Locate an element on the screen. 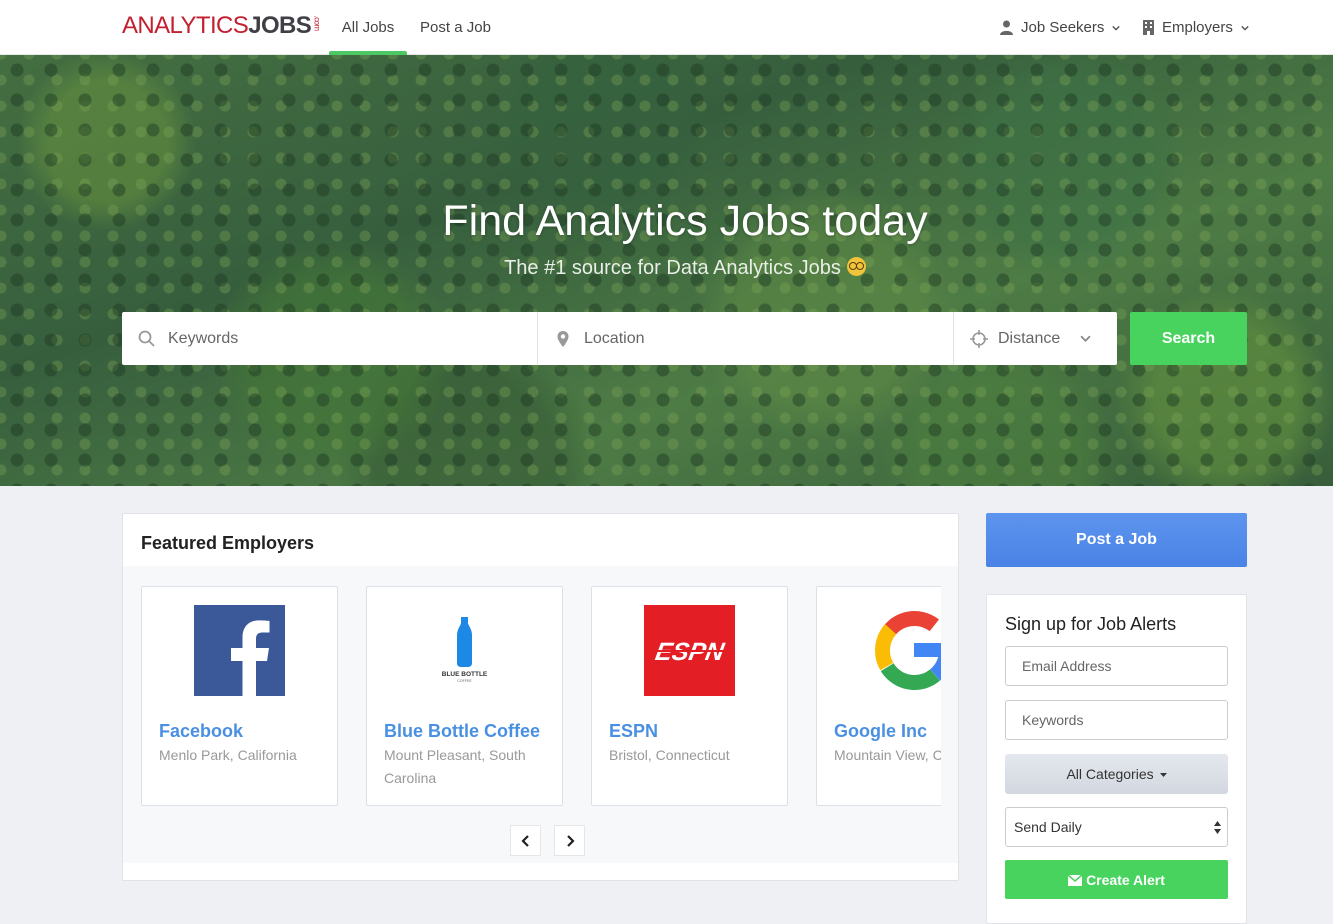 This screenshot has height=924, width=1333. distance-select: Distance is located at coordinates (1035, 338).